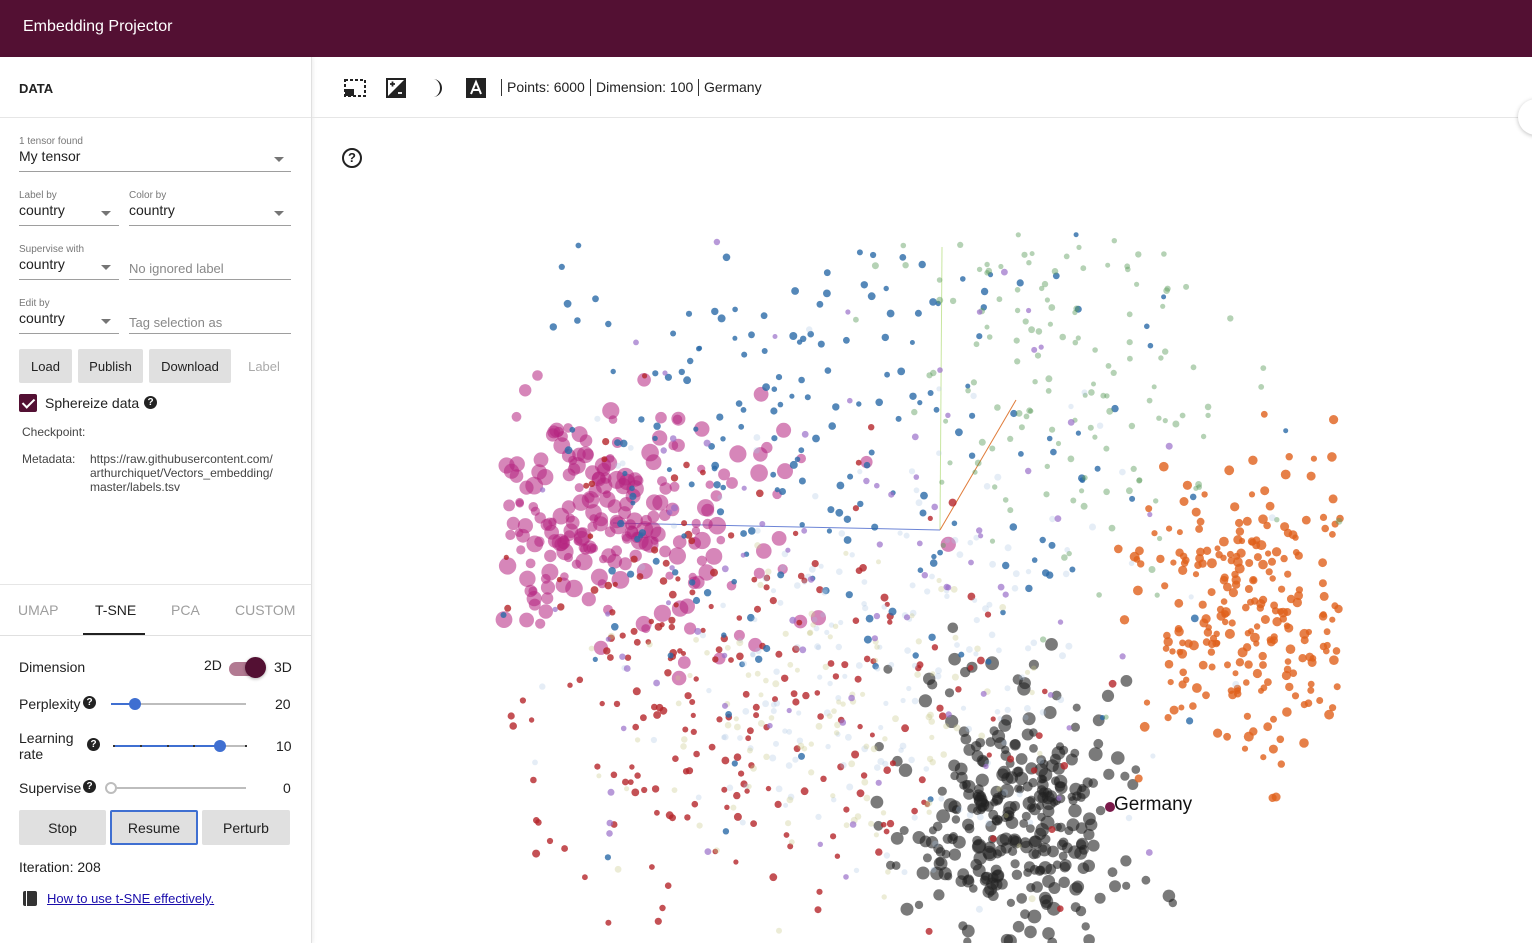 The height and width of the screenshot is (943, 1532). Describe the element at coordinates (264, 366) in the screenshot. I see `label-button: Label` at that location.